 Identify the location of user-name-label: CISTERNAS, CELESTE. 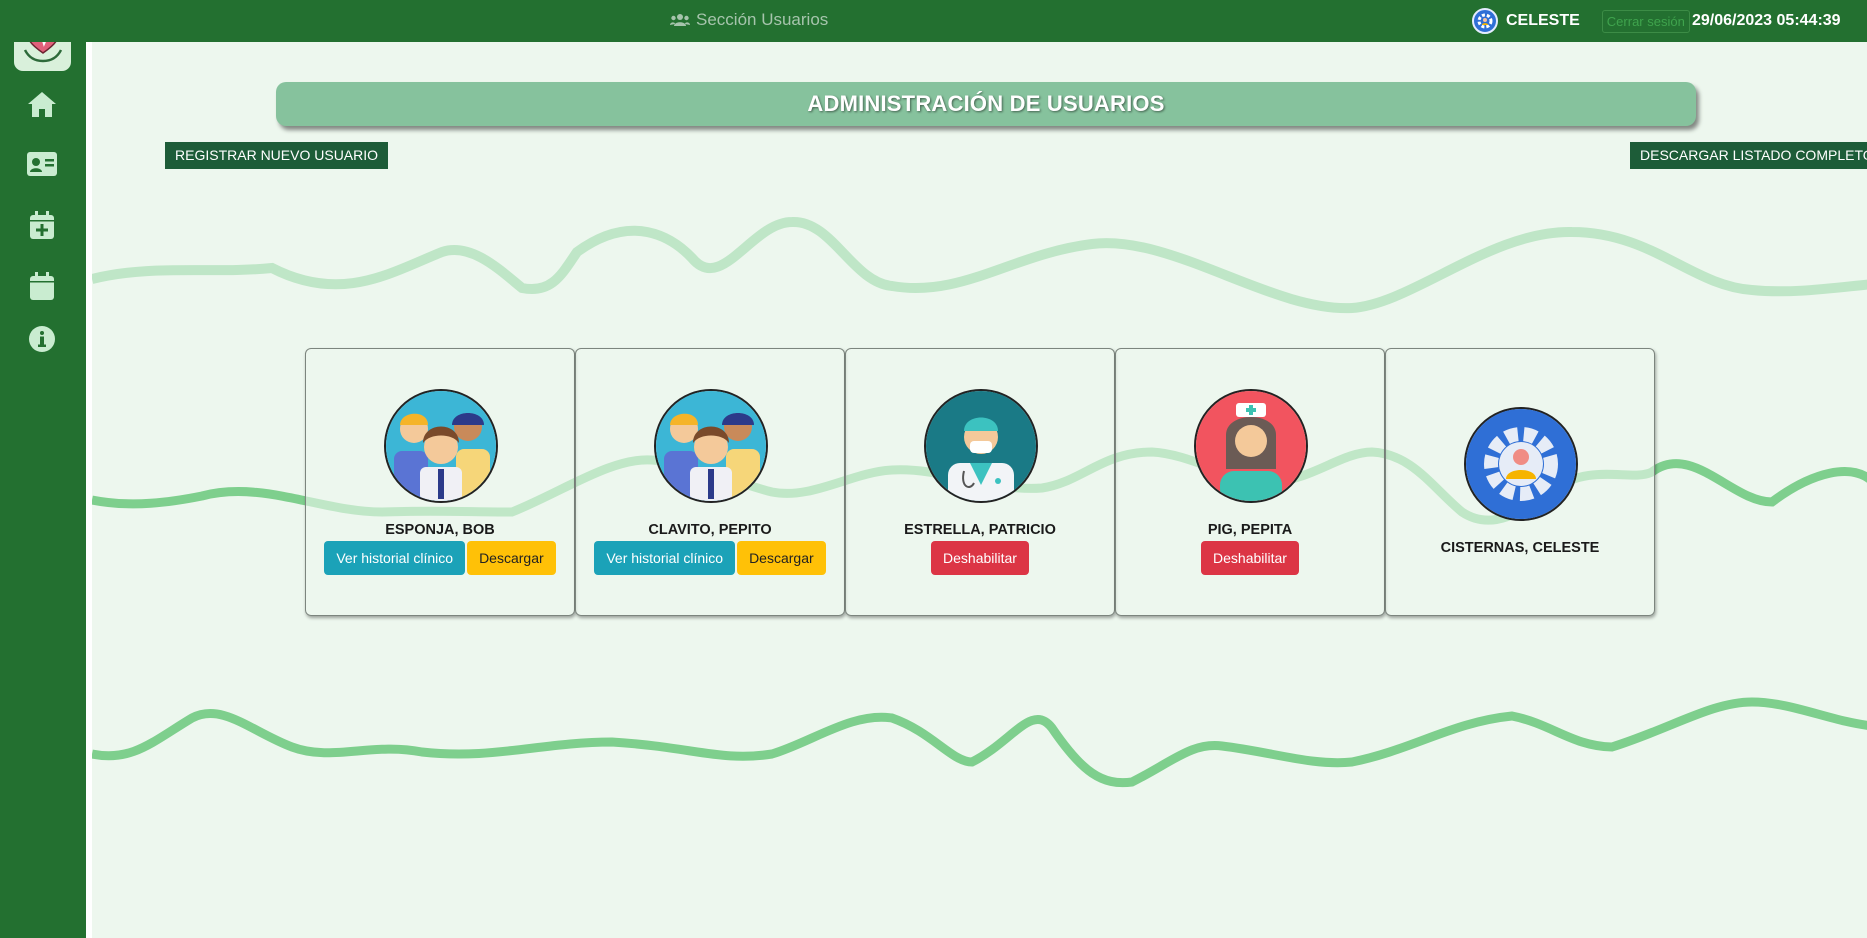
(1520, 548).